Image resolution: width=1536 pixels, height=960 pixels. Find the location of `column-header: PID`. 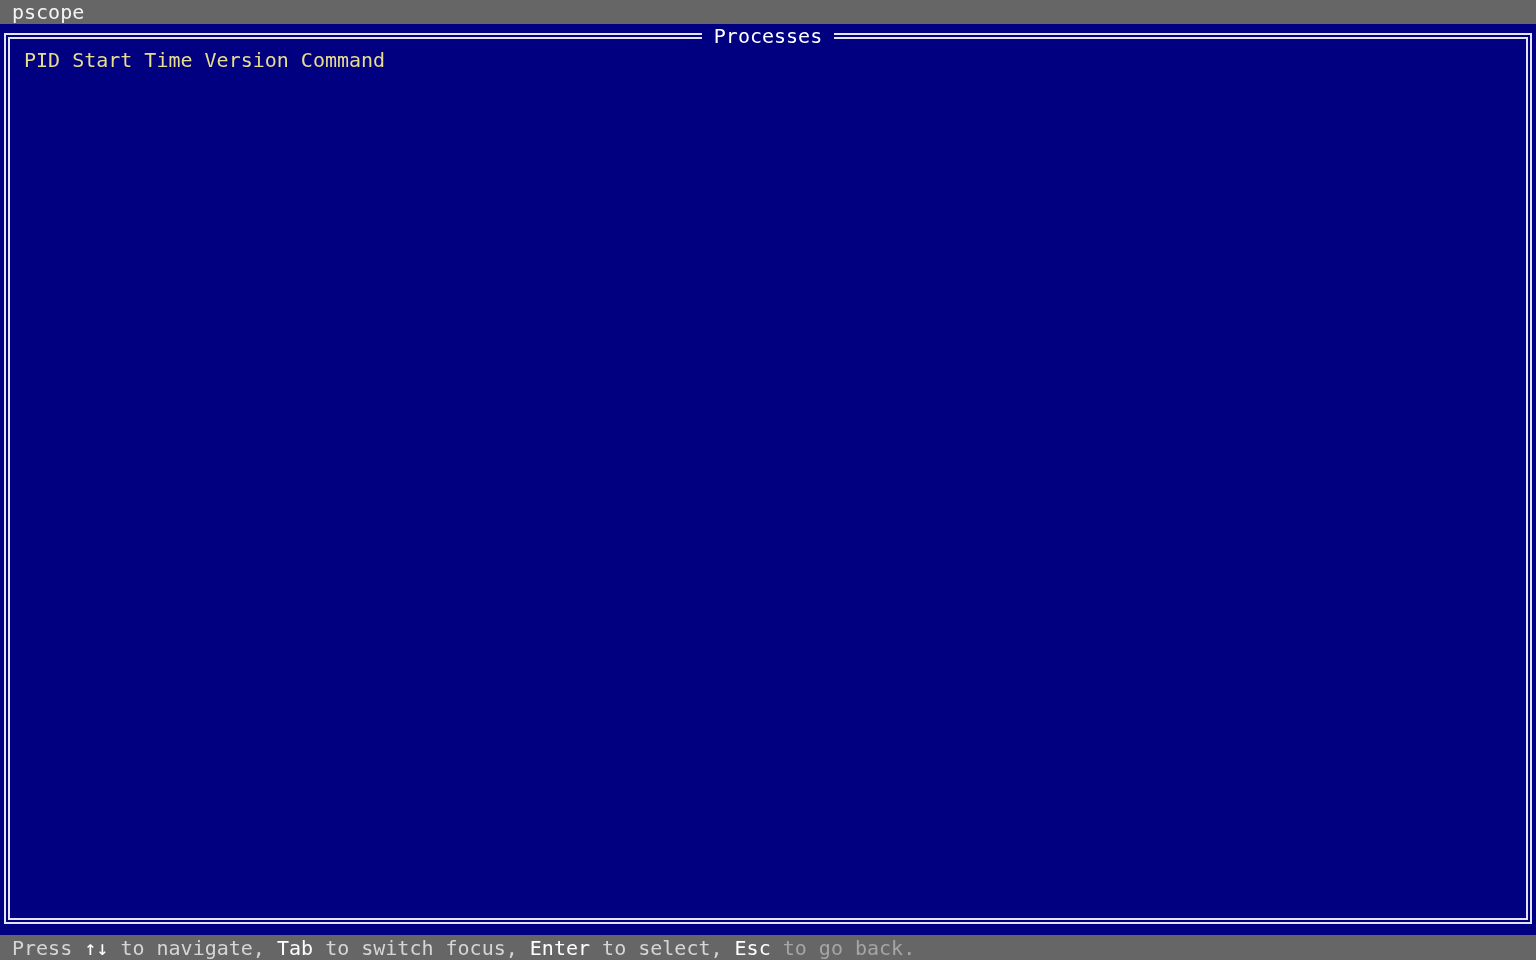

column-header: PID is located at coordinates (42, 60).